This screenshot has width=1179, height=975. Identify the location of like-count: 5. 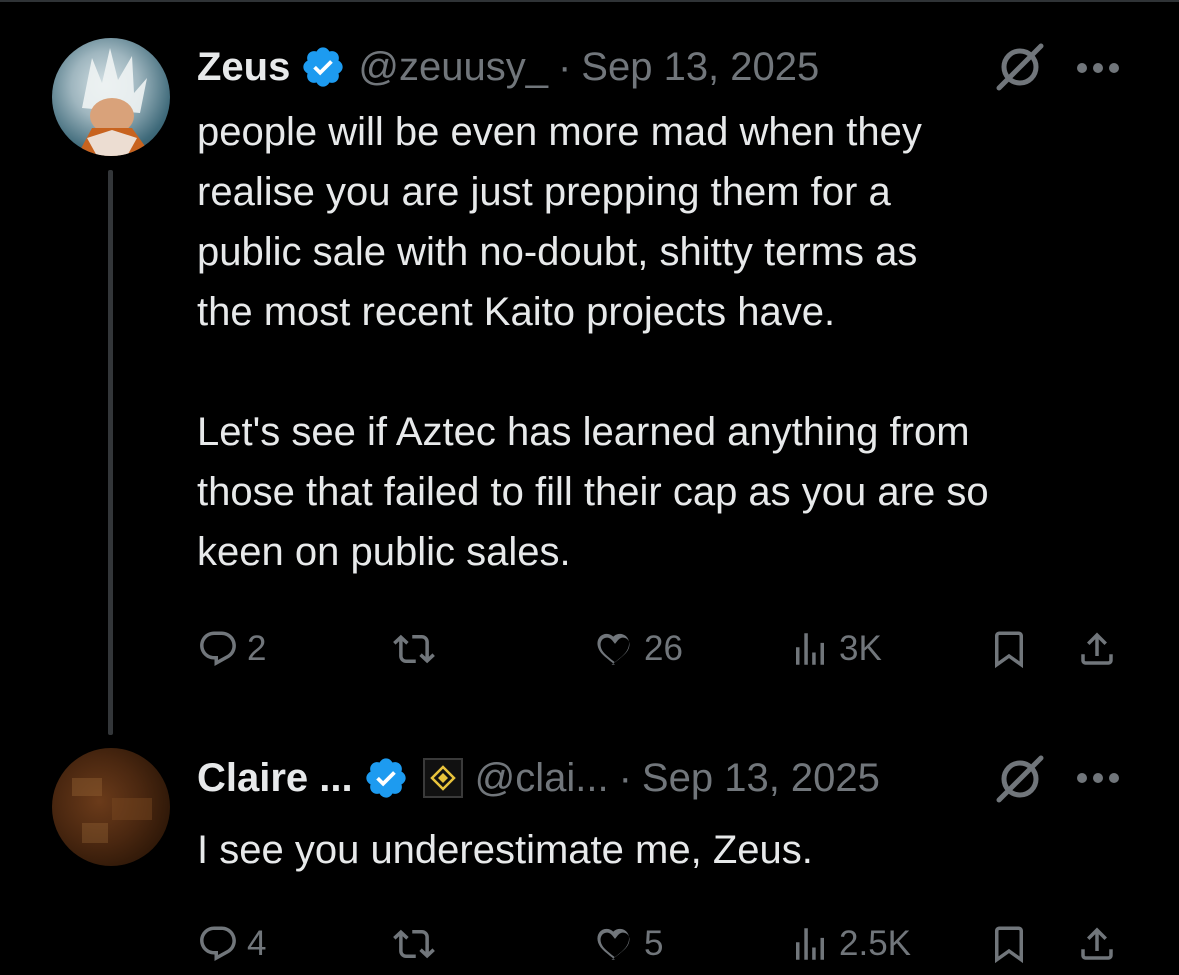
(654, 943).